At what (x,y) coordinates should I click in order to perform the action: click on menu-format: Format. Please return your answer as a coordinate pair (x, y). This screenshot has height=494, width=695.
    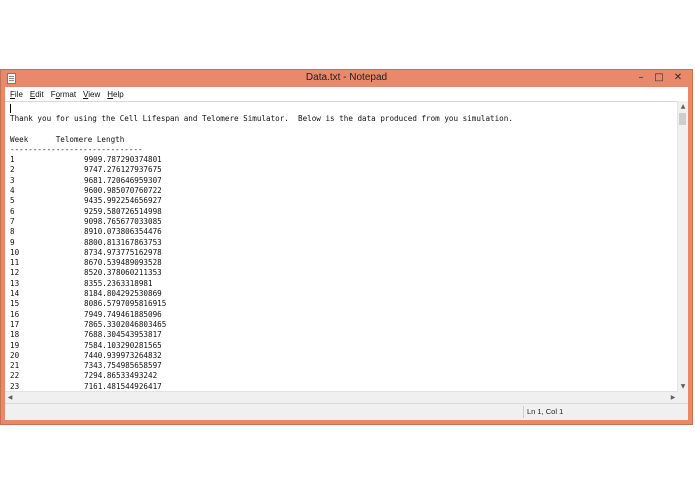
    Looking at the image, I should click on (64, 94).